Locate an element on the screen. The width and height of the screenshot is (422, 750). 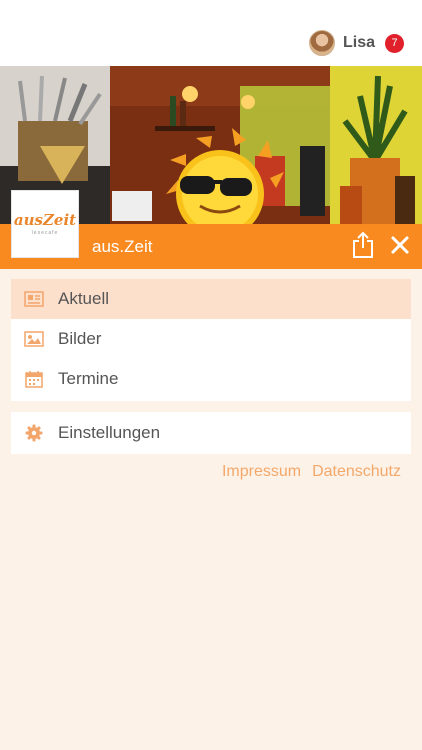
settings-menu: Einstellungen is located at coordinates (211, 433).